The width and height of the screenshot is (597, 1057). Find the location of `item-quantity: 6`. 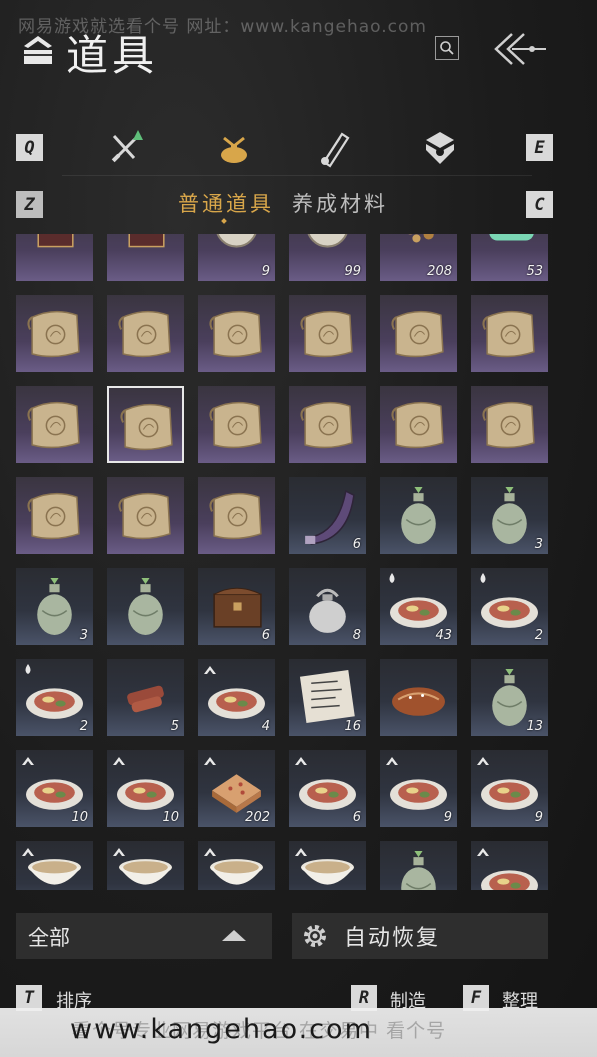

item-quantity: 6 is located at coordinates (356, 544).